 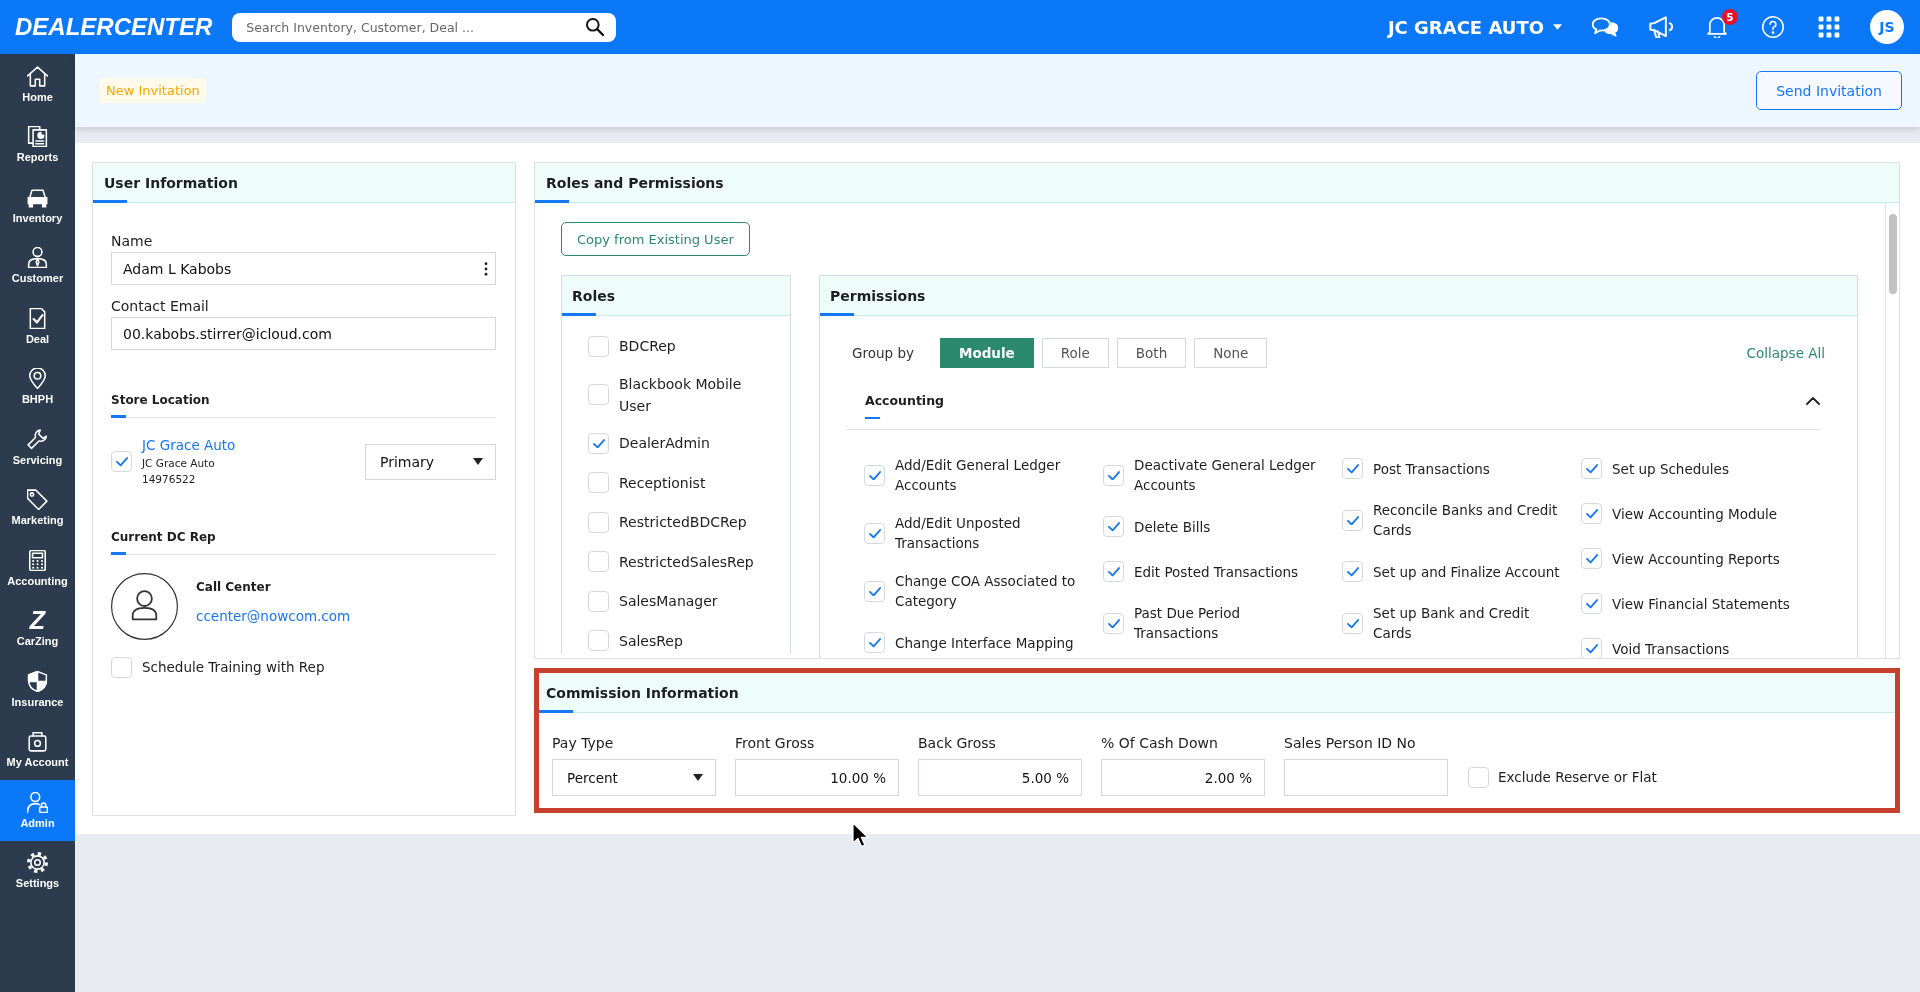 What do you see at coordinates (1605, 27) in the screenshot?
I see `chat-icon` at bounding box center [1605, 27].